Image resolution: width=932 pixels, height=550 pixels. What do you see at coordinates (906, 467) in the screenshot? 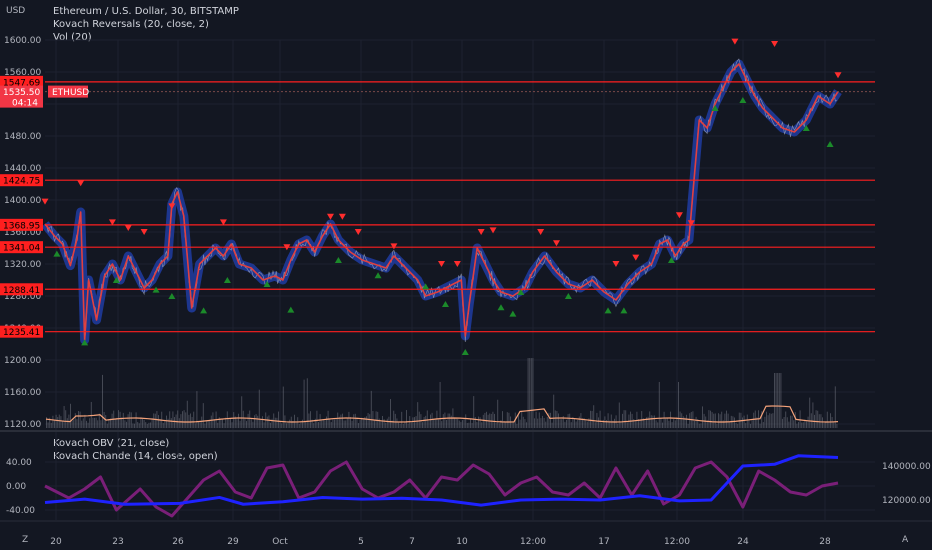
I see `lower-right-tick-label: 140000.00` at bounding box center [906, 467].